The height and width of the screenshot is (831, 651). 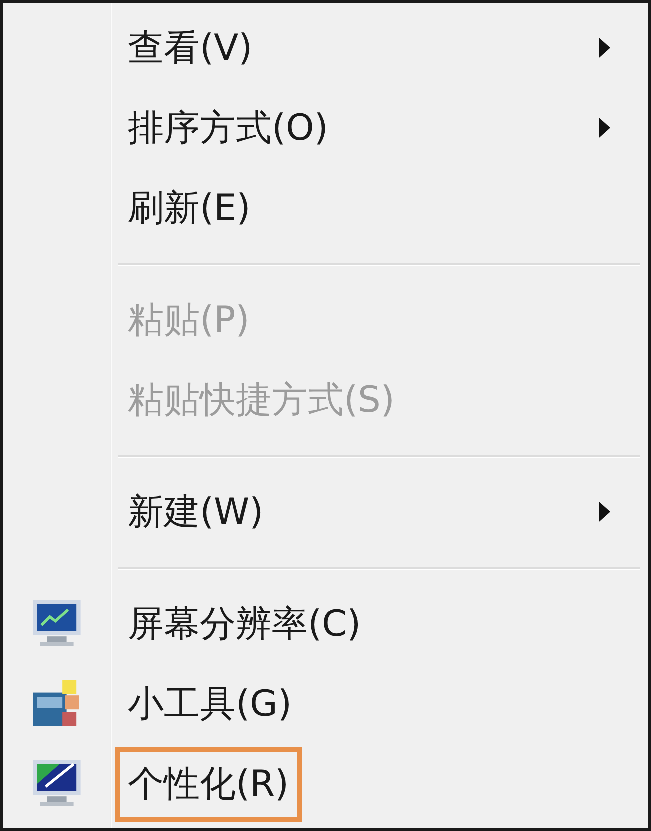 What do you see at coordinates (325, 624) in the screenshot?
I see `menu-item: 屏幕分辨率(C)` at bounding box center [325, 624].